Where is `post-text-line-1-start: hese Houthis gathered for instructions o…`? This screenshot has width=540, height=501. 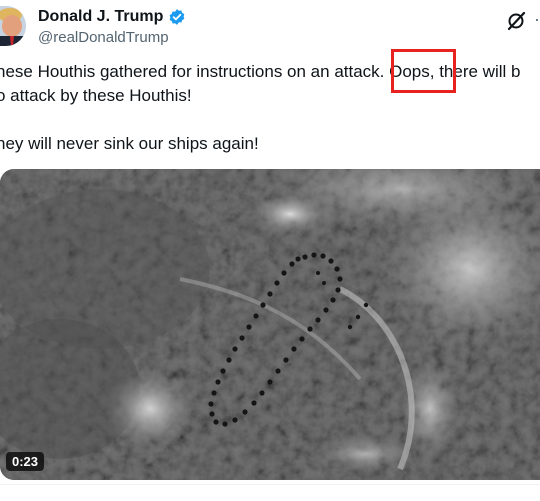 post-text-line-1-start: hese Houthis gathered for instructions o… is located at coordinates (190, 71).